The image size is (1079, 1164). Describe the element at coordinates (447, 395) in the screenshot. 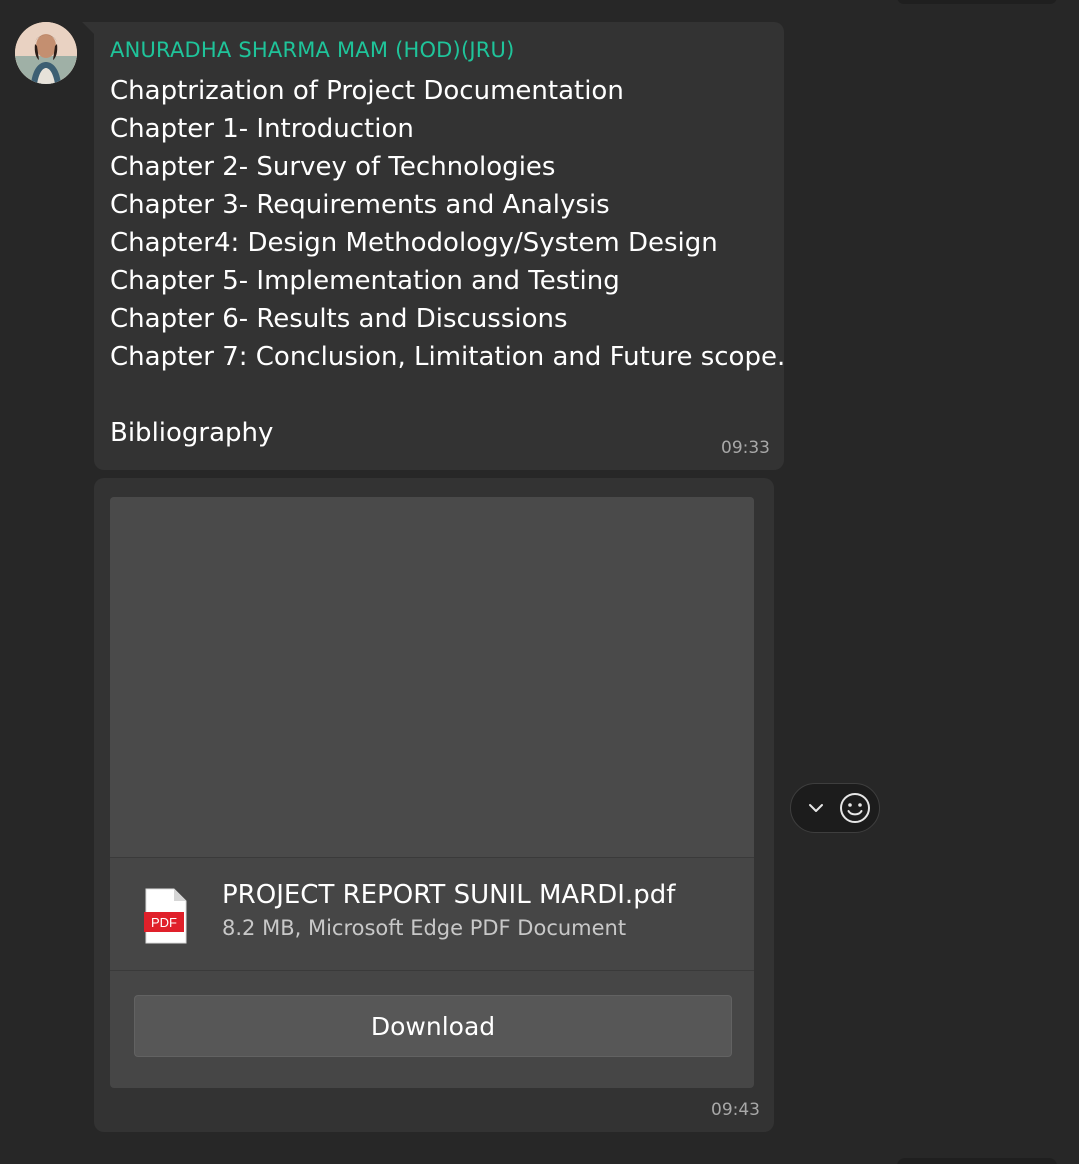

I see `message-line-blank` at that location.